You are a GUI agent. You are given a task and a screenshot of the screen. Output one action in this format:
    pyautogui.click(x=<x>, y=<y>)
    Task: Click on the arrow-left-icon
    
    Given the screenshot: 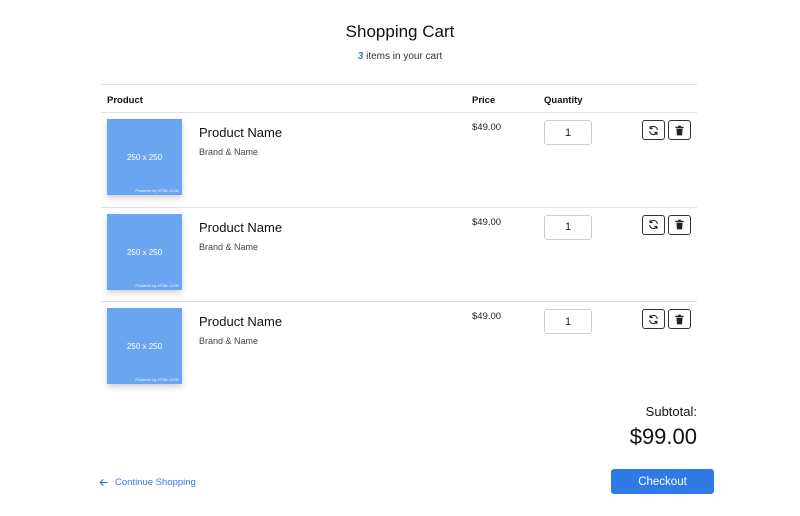 What is the action you would take?
    pyautogui.click(x=103, y=482)
    